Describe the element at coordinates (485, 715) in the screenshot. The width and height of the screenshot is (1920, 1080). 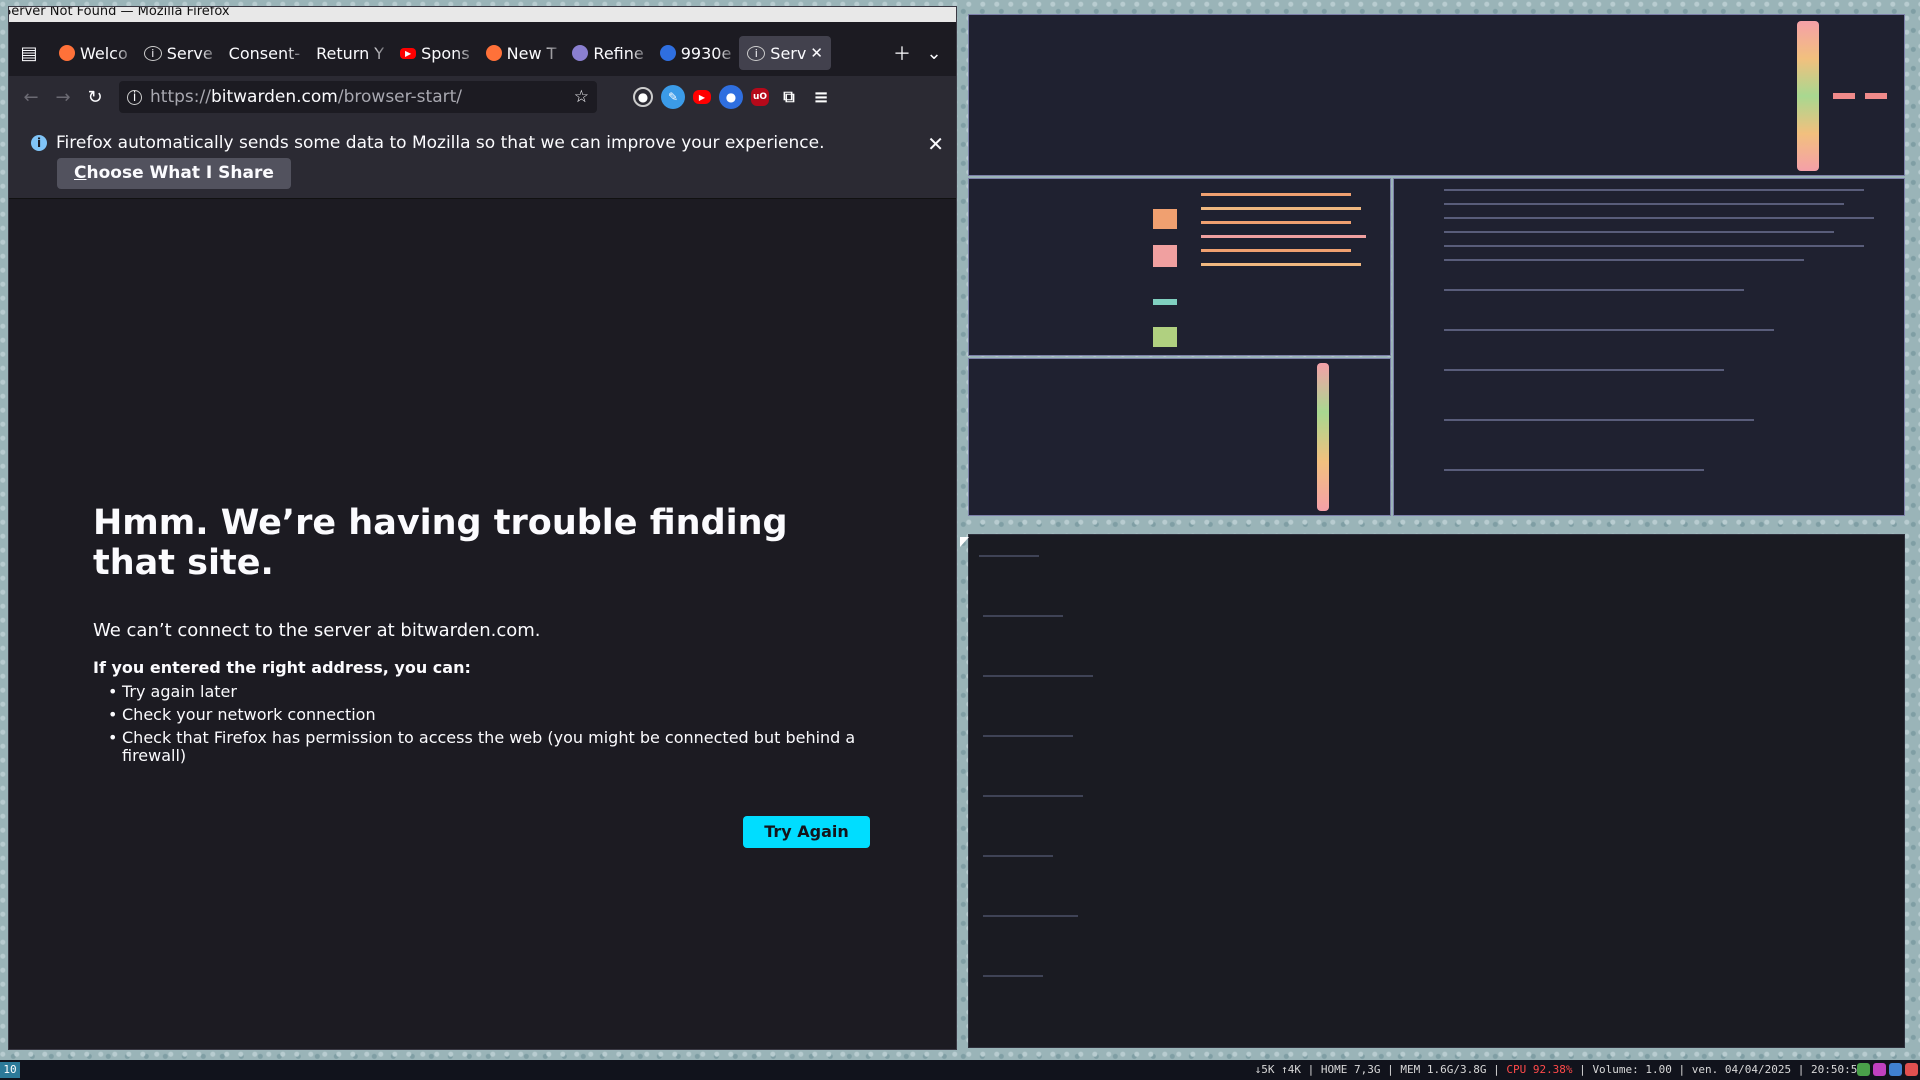
I see `list-item: Check your network connection` at that location.